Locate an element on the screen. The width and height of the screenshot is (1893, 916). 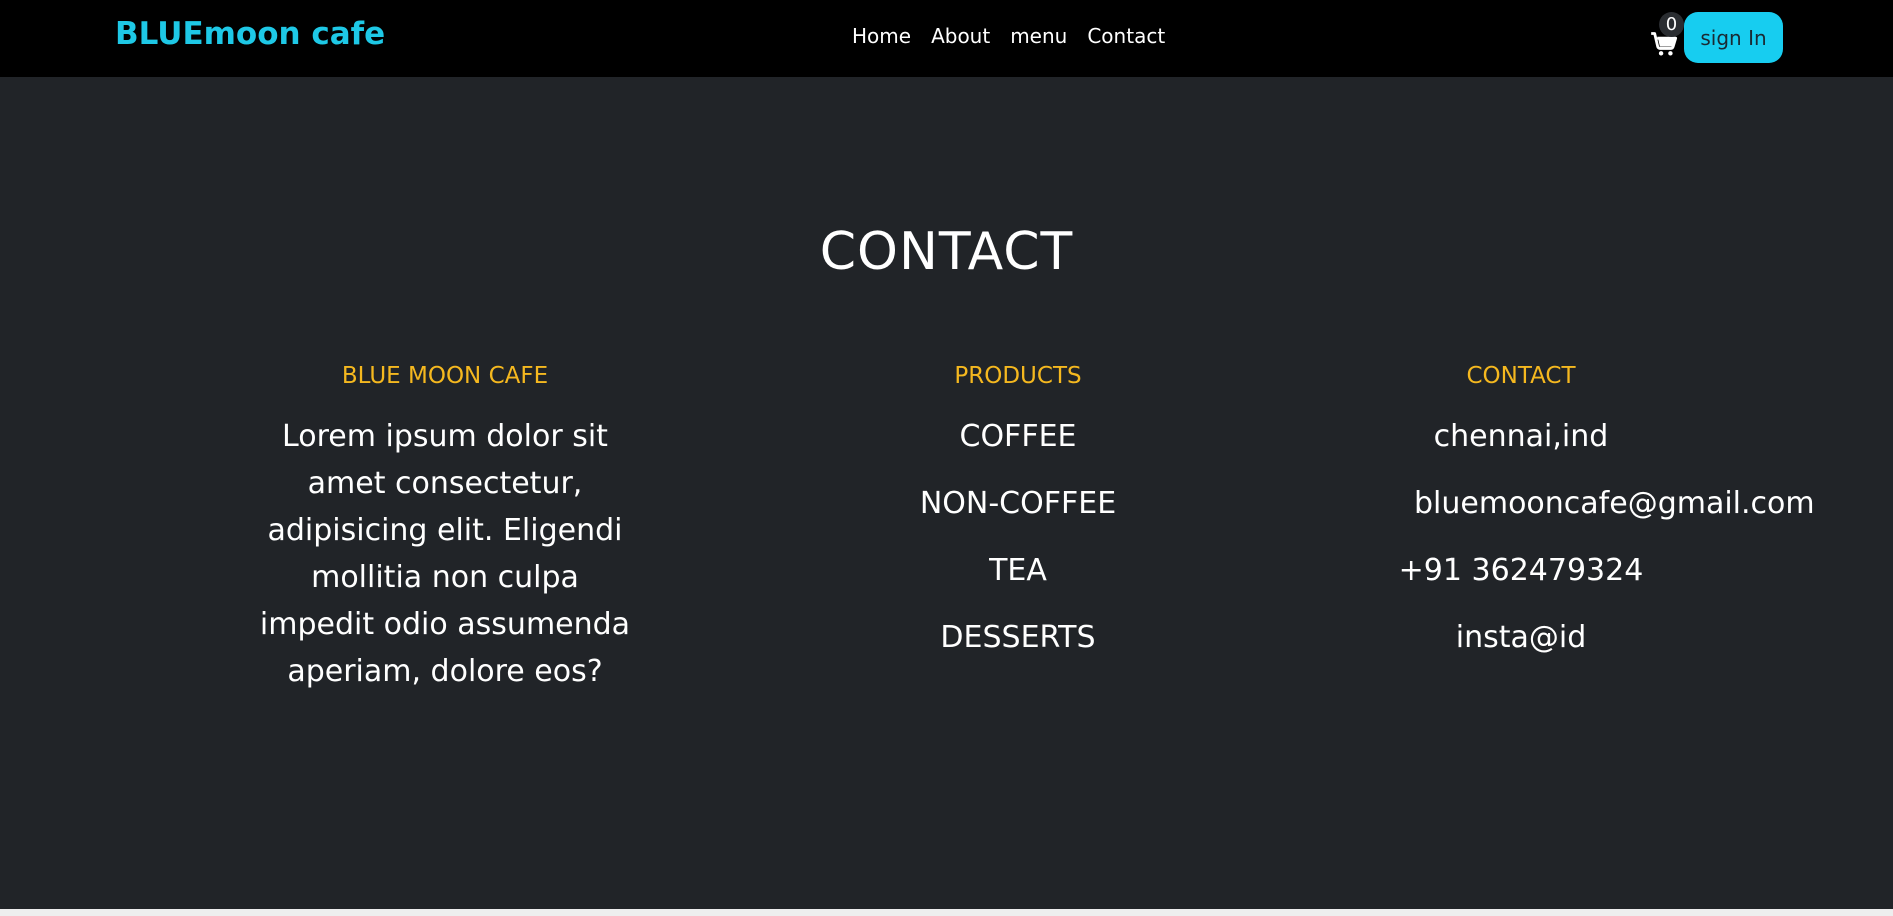
nav-home: Home is located at coordinates (881, 36).